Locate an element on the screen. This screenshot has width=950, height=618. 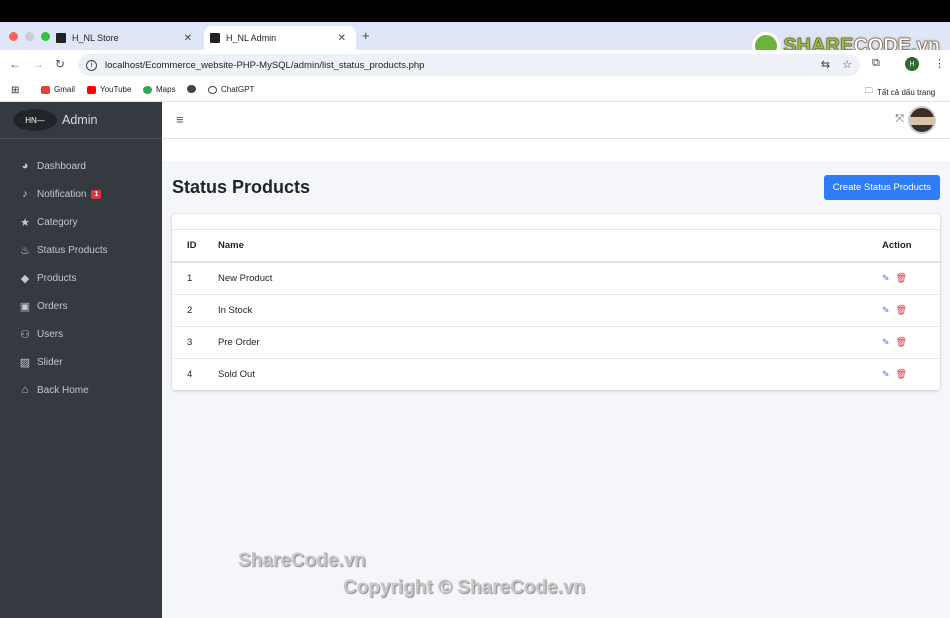
cell-id: 2 is located at coordinates (195, 310).